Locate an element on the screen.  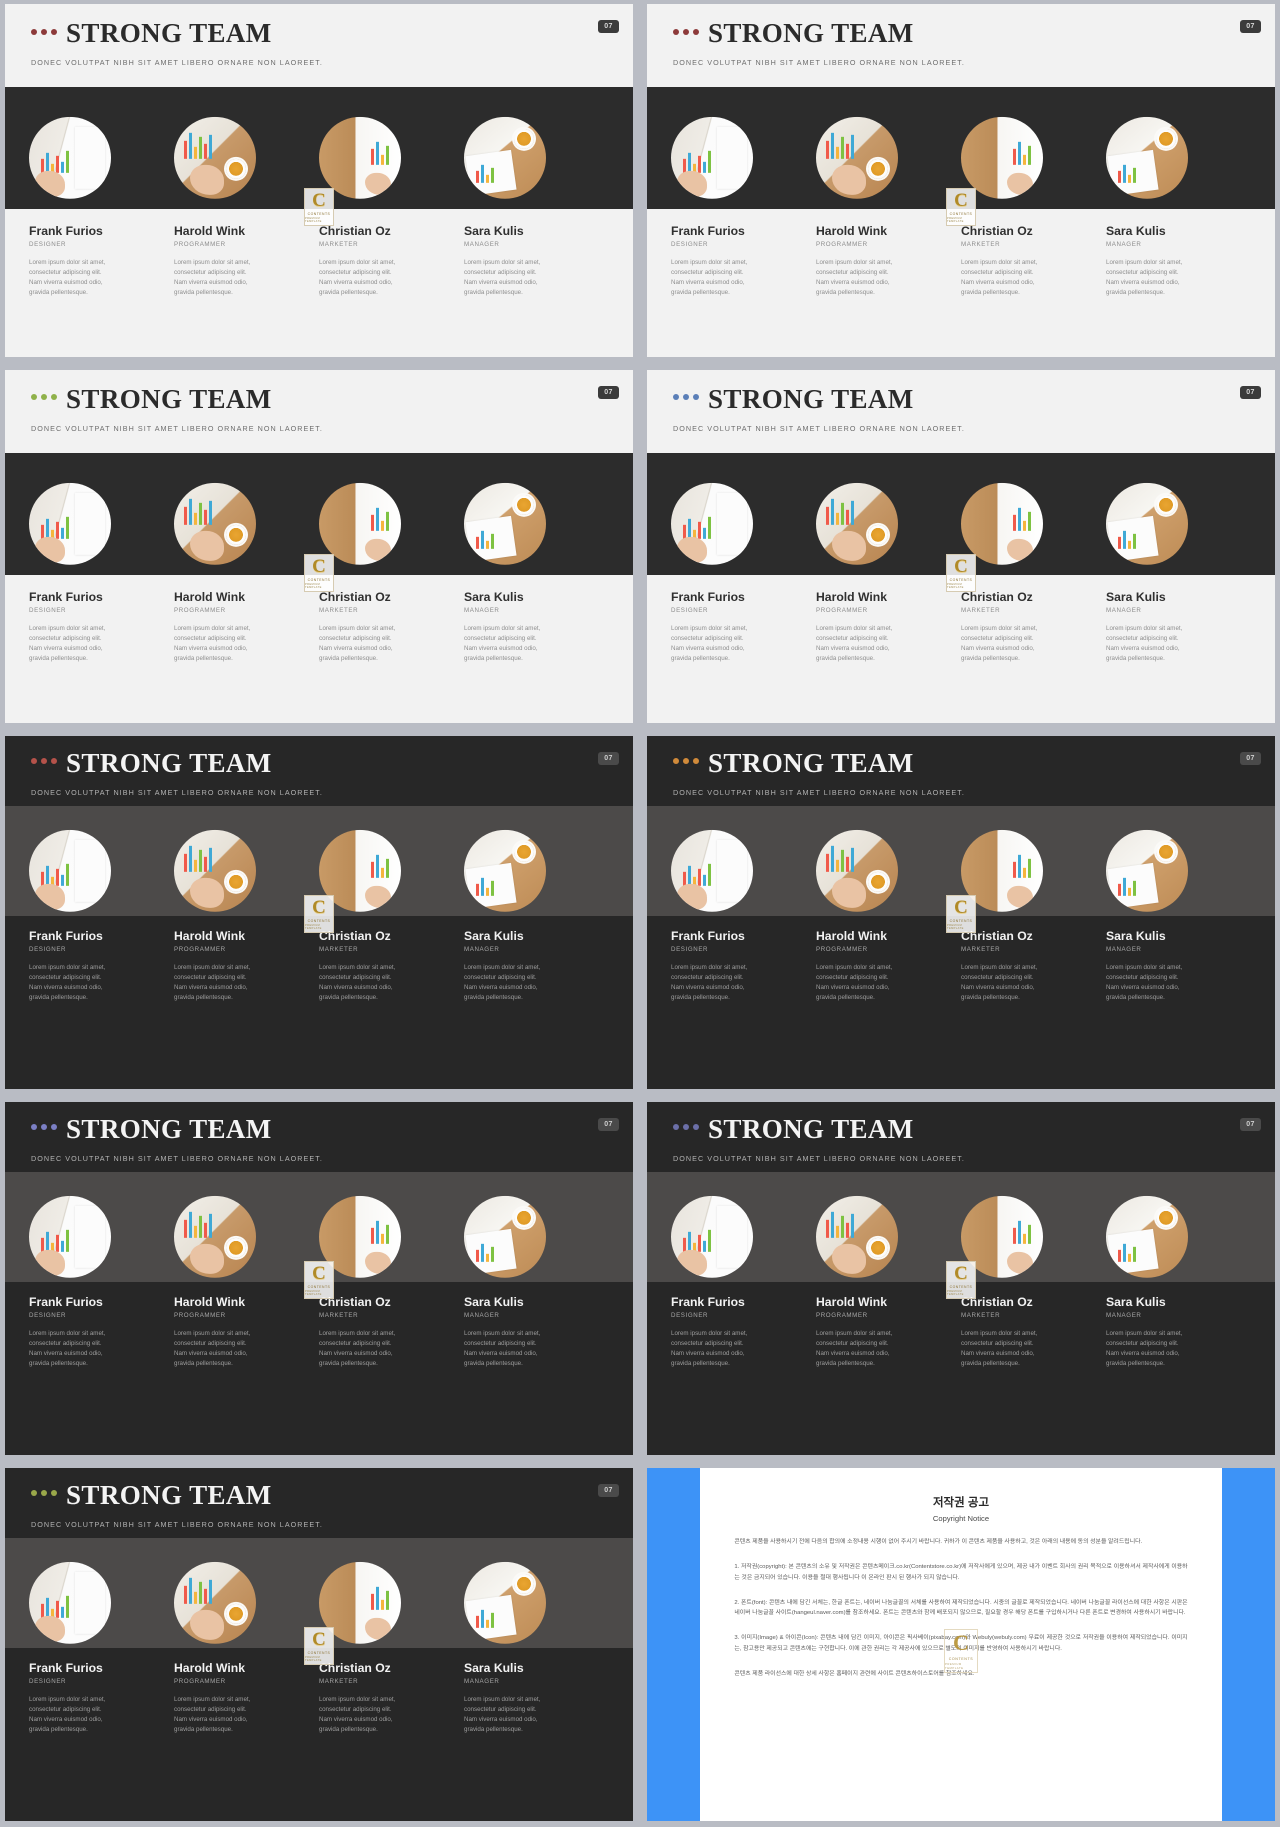
watermark-letter: C is located at coordinates (319, 200).